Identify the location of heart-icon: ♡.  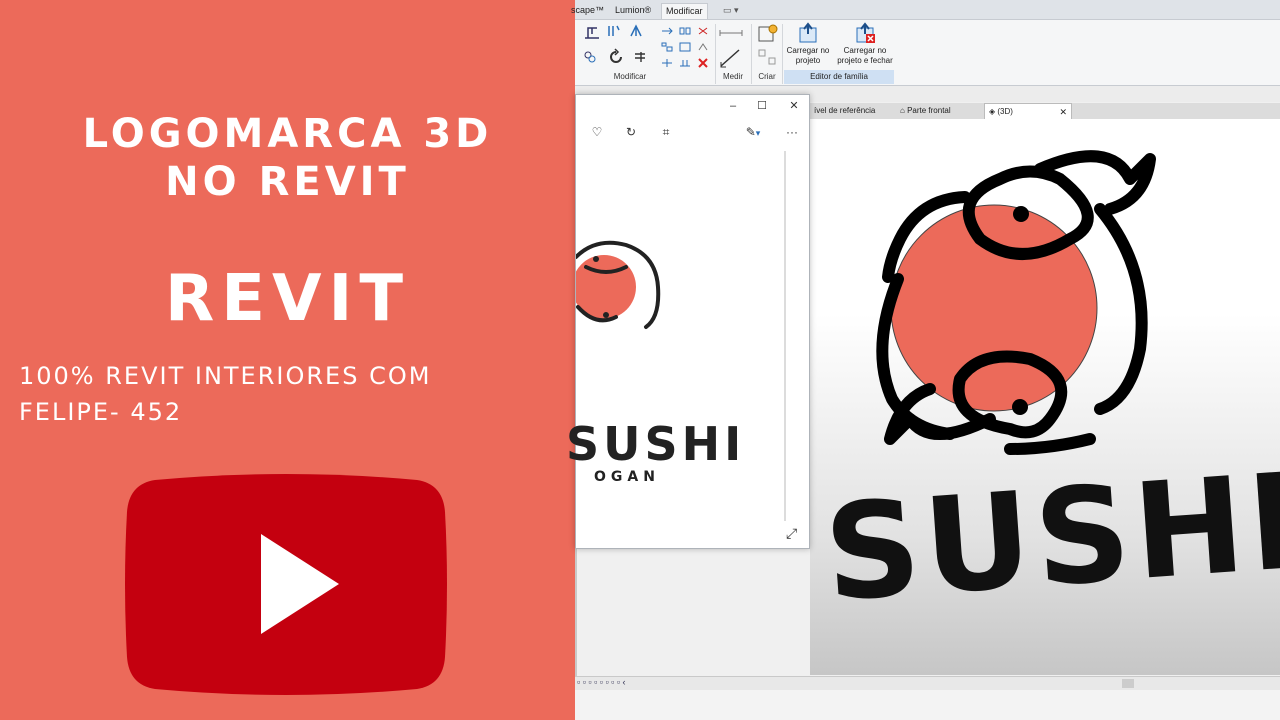
(597, 132).